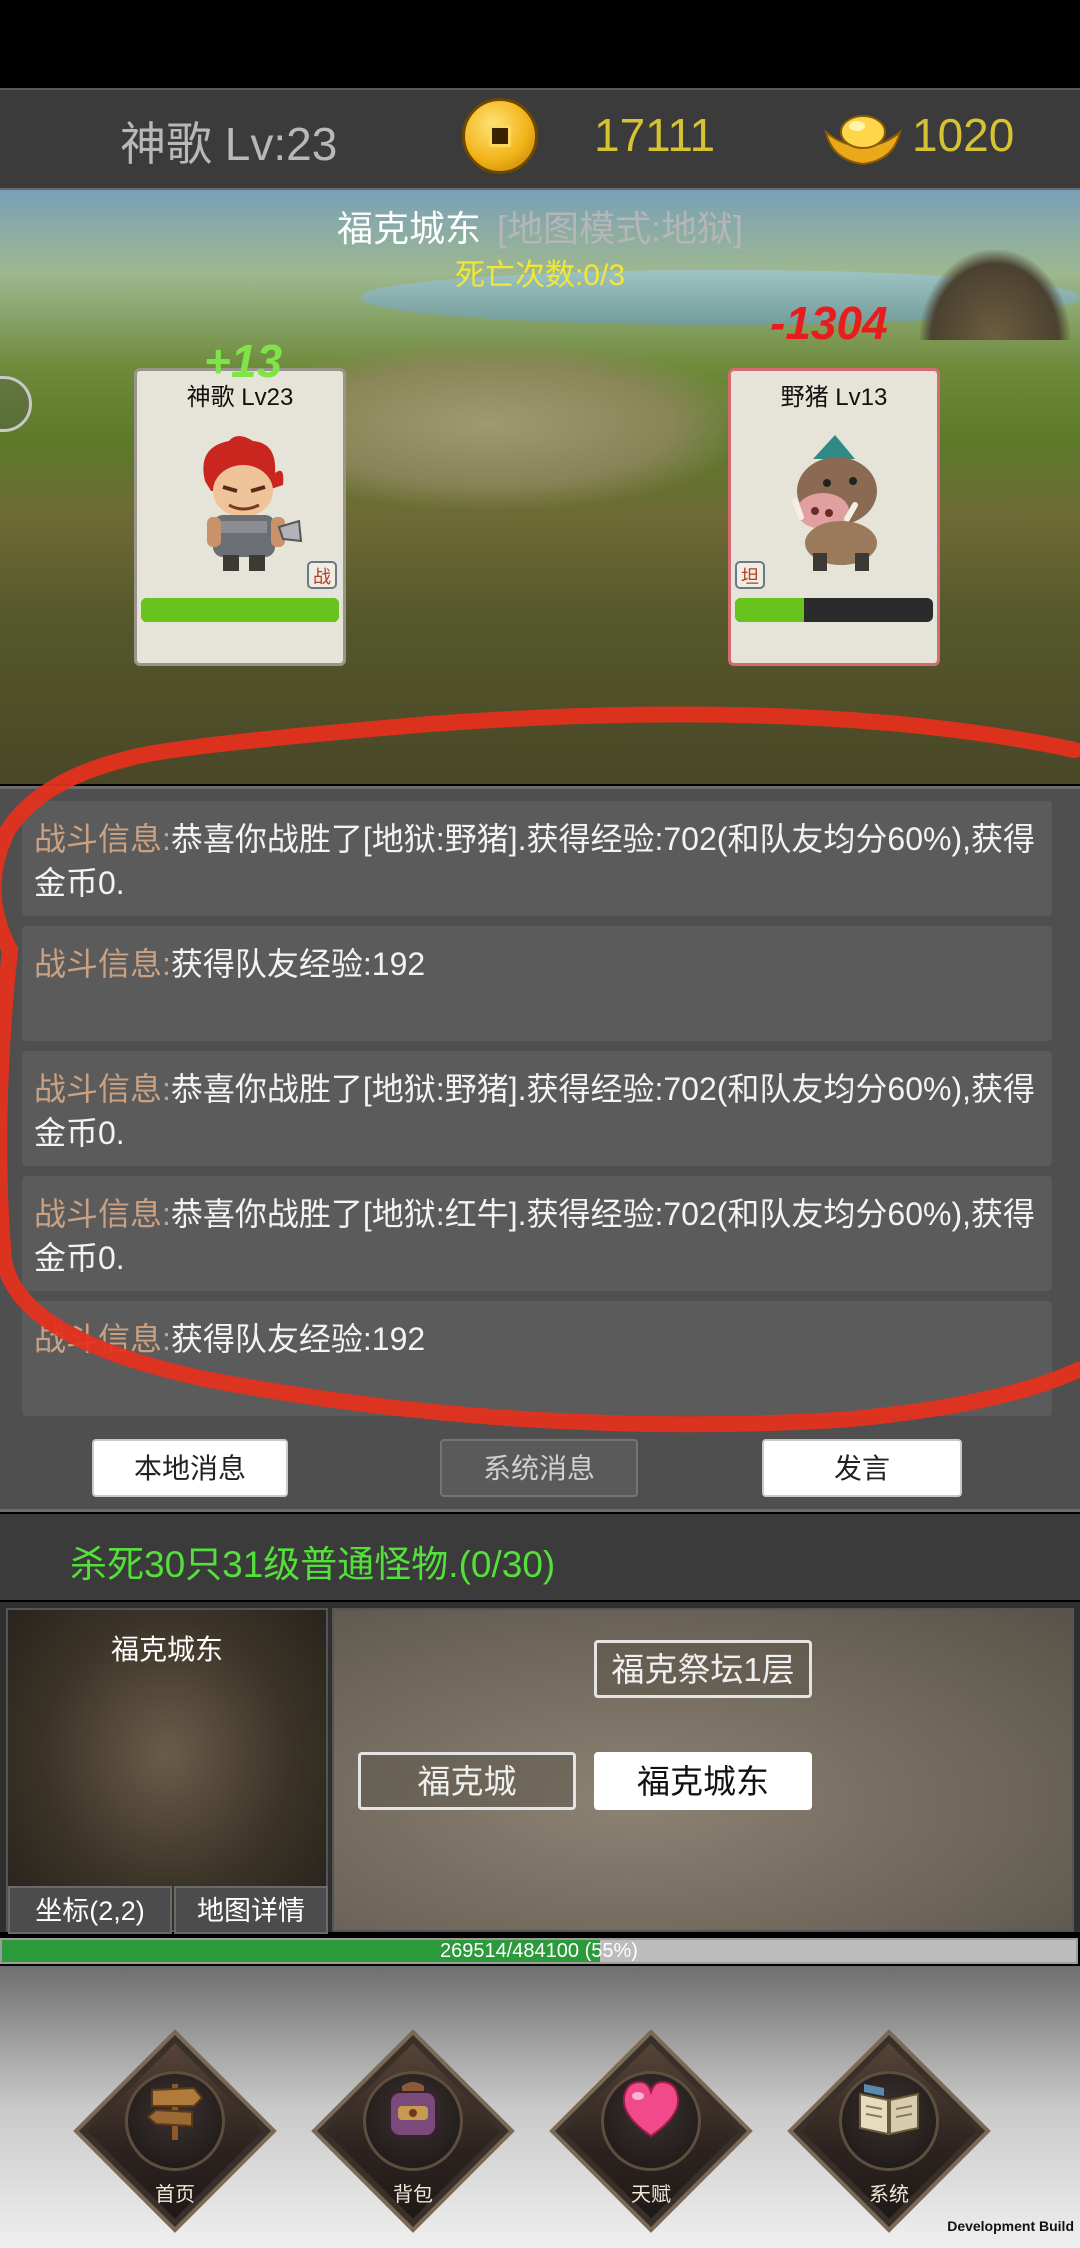 The height and width of the screenshot is (2248, 1080). Describe the element at coordinates (413, 2194) in the screenshot. I see `nav-bag-label: 背包` at that location.